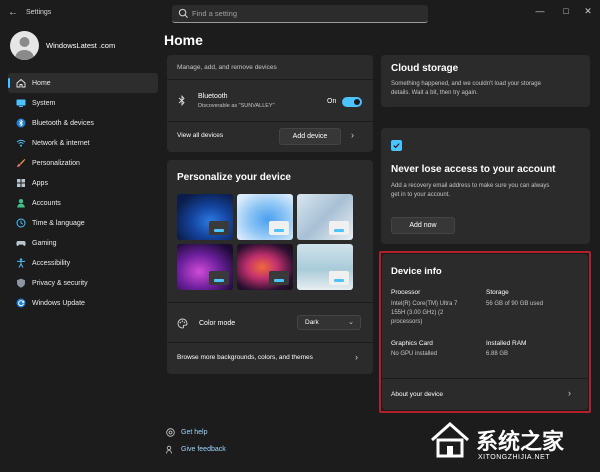  Describe the element at coordinates (83, 83) in the screenshot. I see `sidebar-item-home: Home` at that location.